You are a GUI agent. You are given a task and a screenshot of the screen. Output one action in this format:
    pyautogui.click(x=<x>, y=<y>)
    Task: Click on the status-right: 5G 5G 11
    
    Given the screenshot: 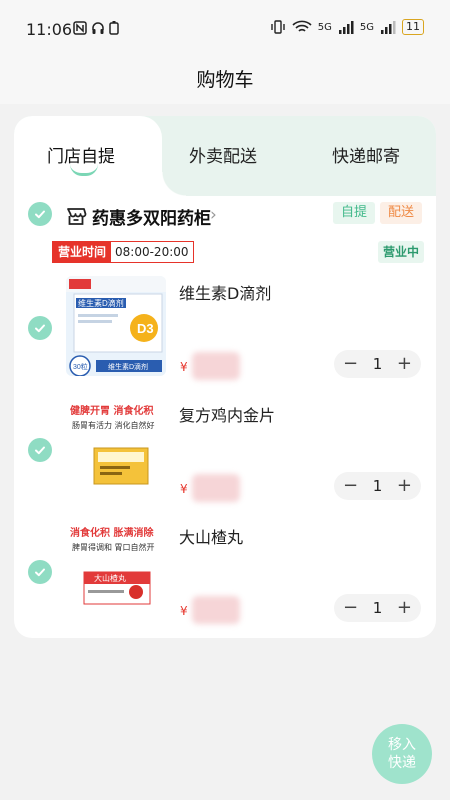 What is the action you would take?
    pyautogui.click(x=347, y=27)
    